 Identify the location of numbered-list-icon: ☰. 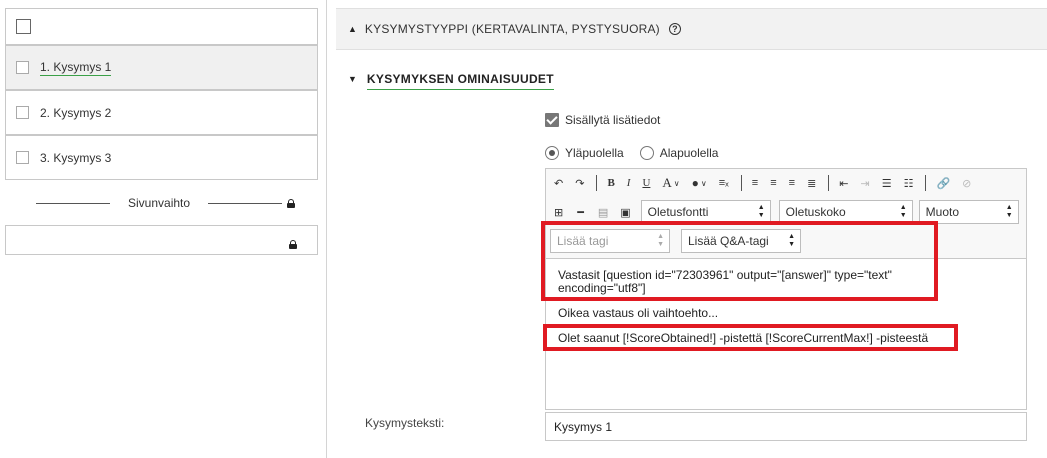
(887, 183).